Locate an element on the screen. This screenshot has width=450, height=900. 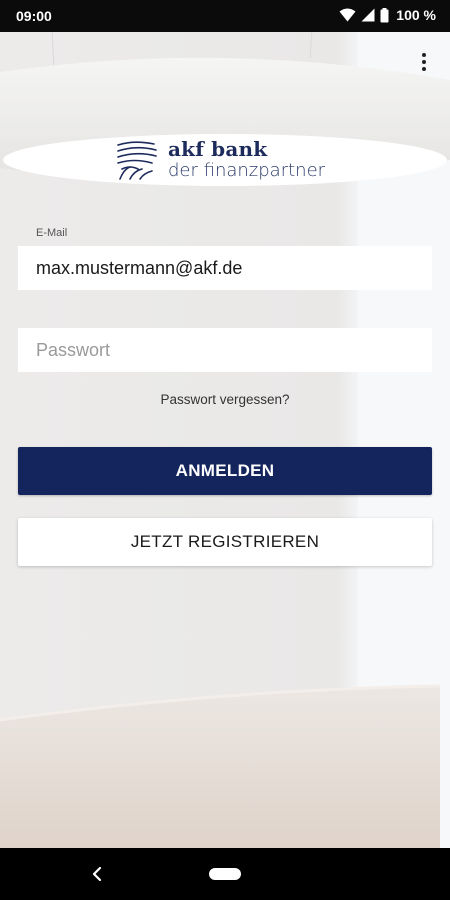
battery-percentage: 100 % is located at coordinates (416, 15).